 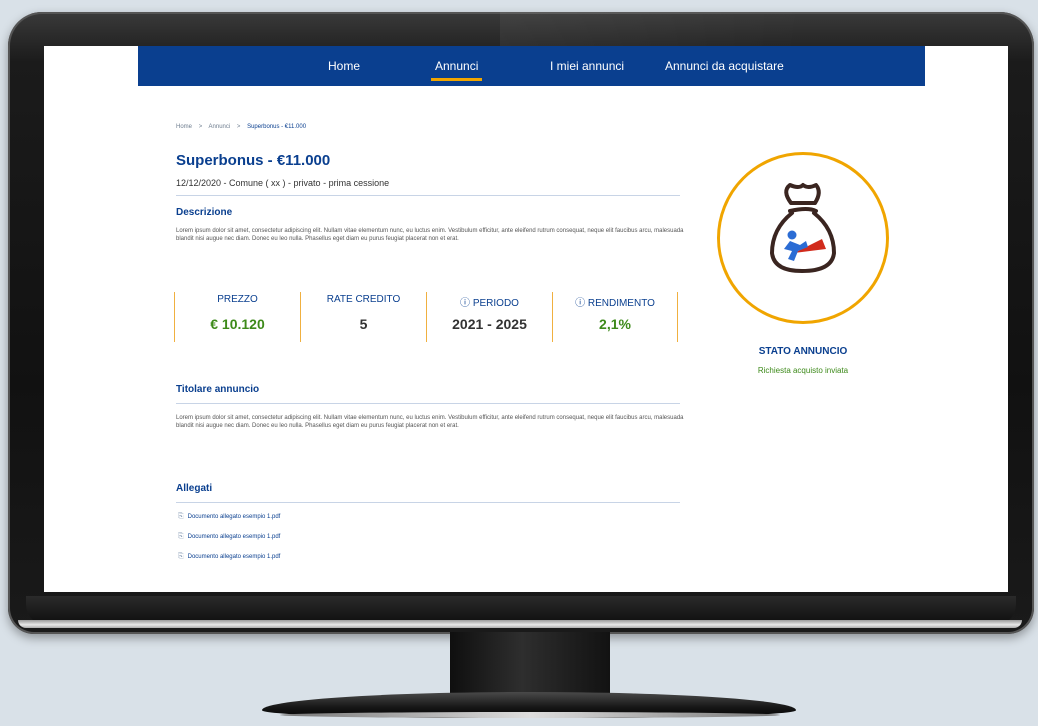 I want to click on stat-value: 5, so click(x=363, y=324).